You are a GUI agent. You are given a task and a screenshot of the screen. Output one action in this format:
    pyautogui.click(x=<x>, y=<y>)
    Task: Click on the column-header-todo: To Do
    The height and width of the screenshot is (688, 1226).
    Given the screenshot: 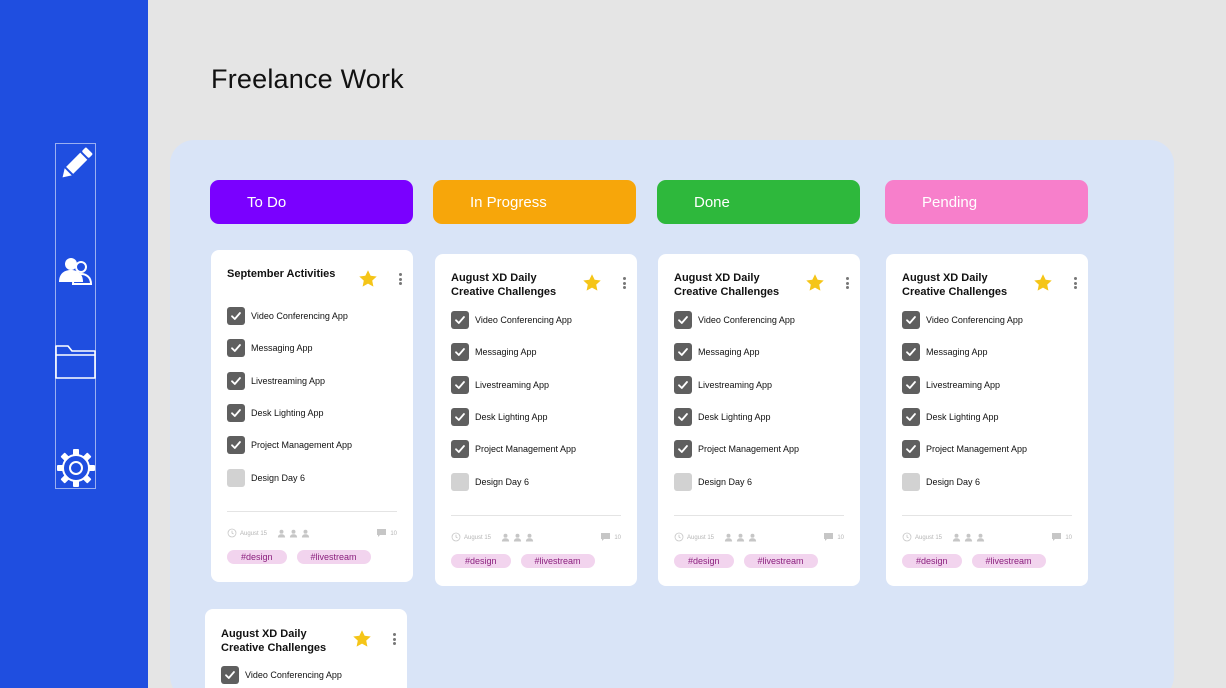 What is the action you would take?
    pyautogui.click(x=311, y=202)
    